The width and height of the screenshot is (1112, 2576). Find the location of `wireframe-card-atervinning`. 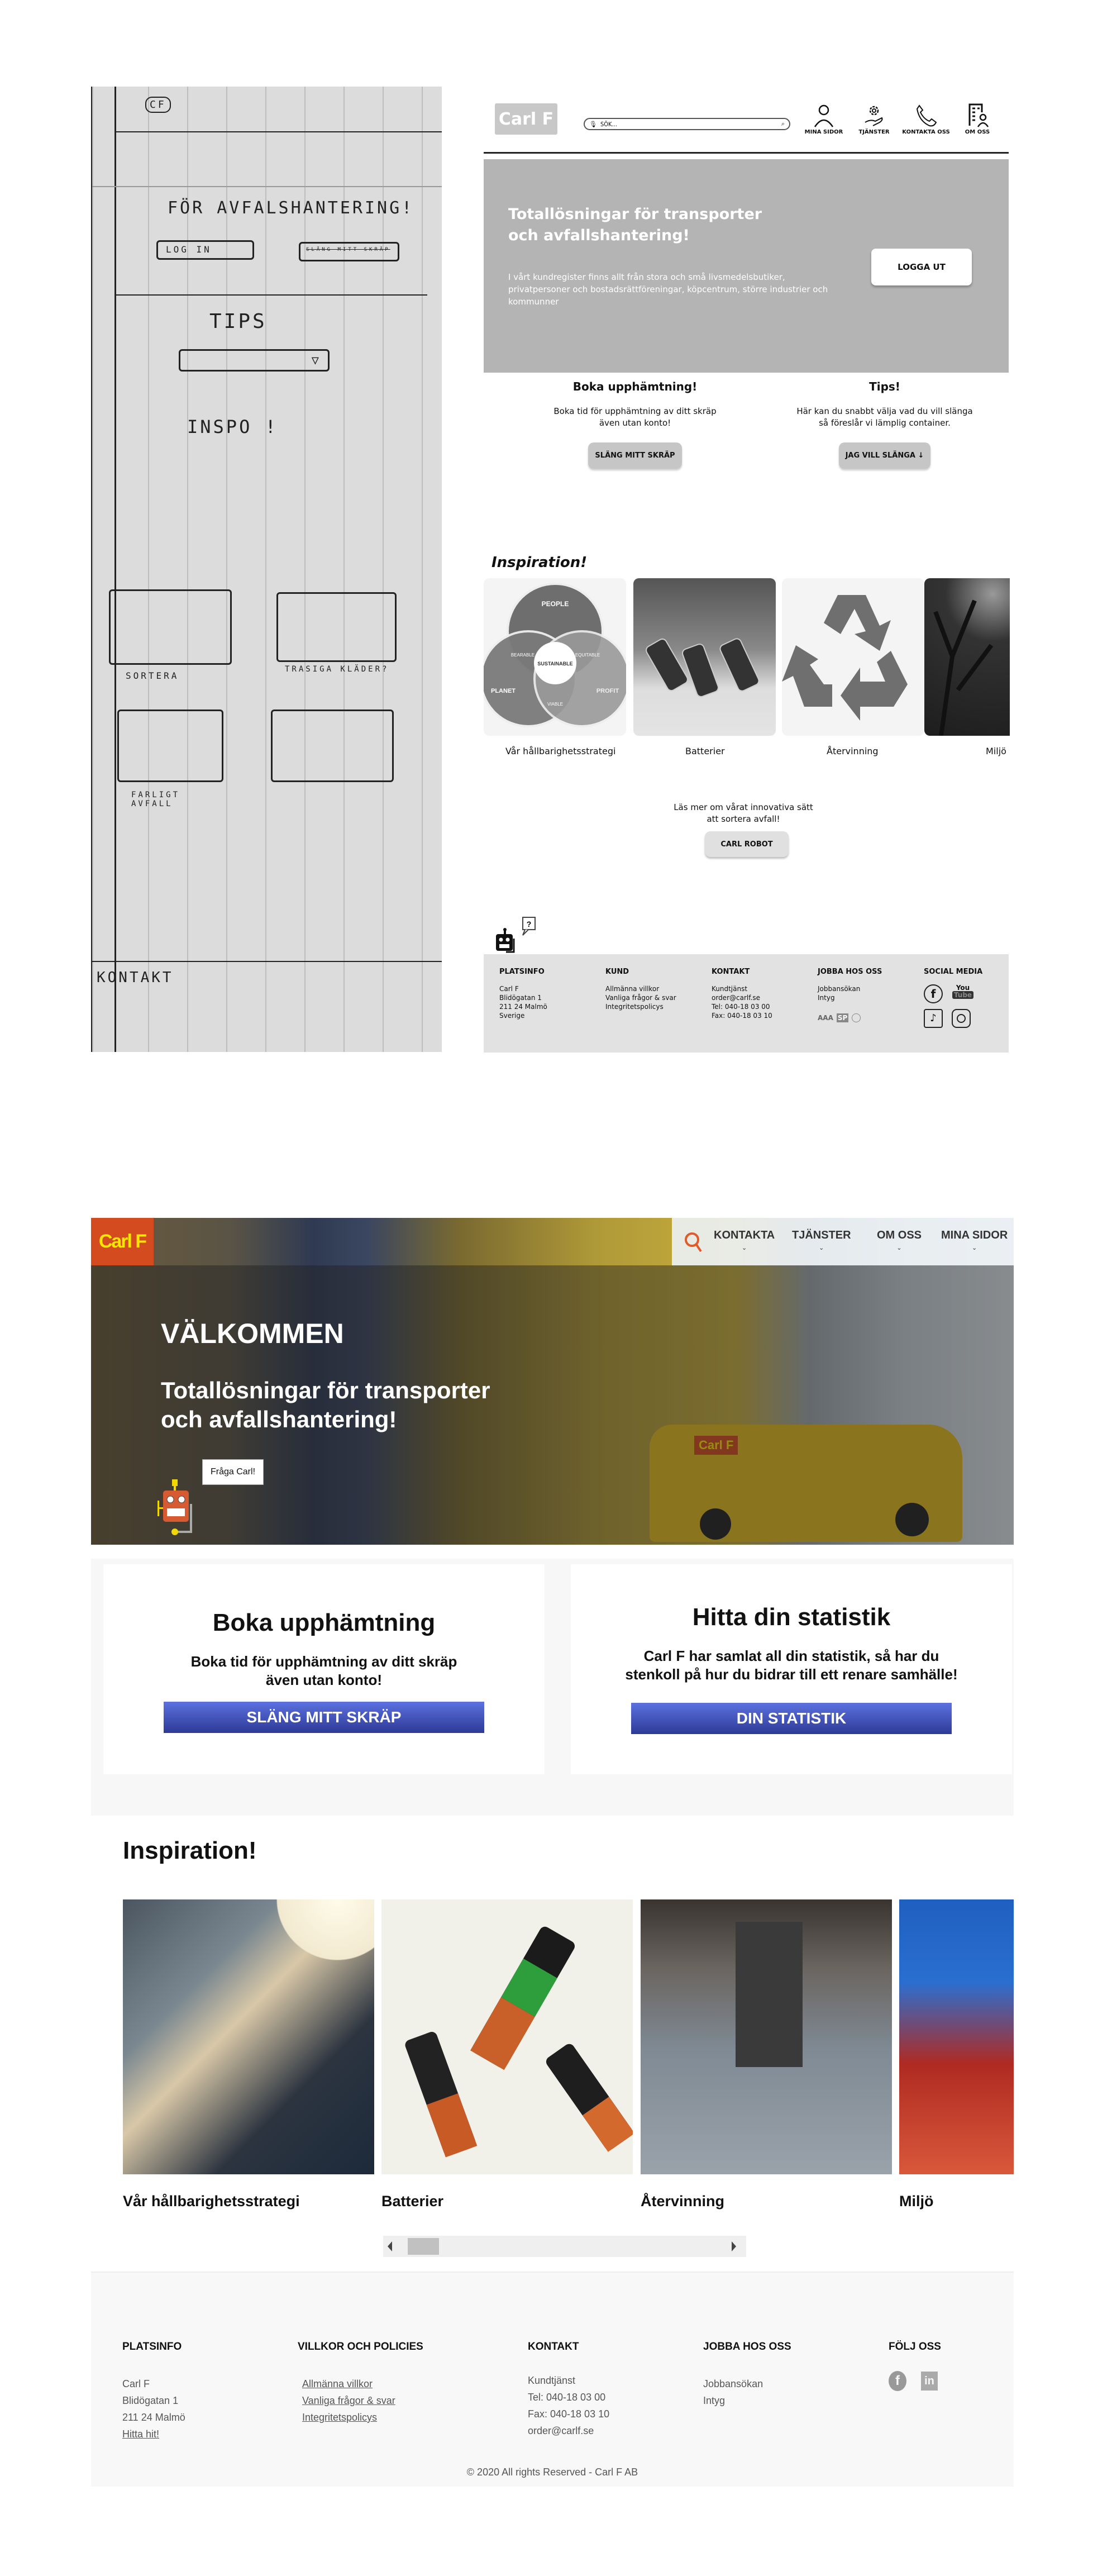

wireframe-card-atervinning is located at coordinates (853, 657).